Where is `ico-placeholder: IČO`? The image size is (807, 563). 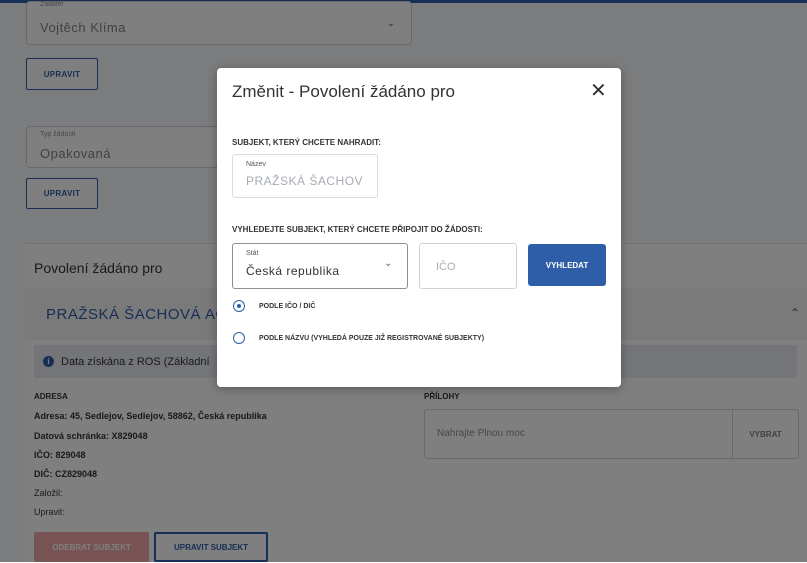
ico-placeholder: IČO is located at coordinates (446, 267).